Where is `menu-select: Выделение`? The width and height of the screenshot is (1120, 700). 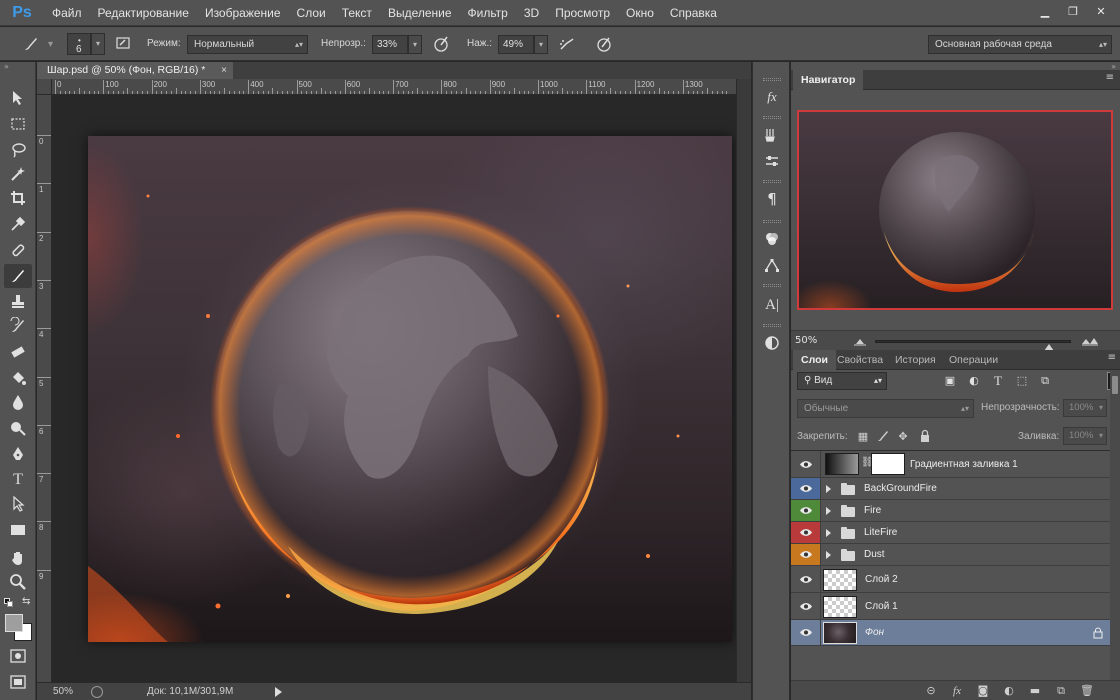
menu-select: Выделение is located at coordinates (420, 13).